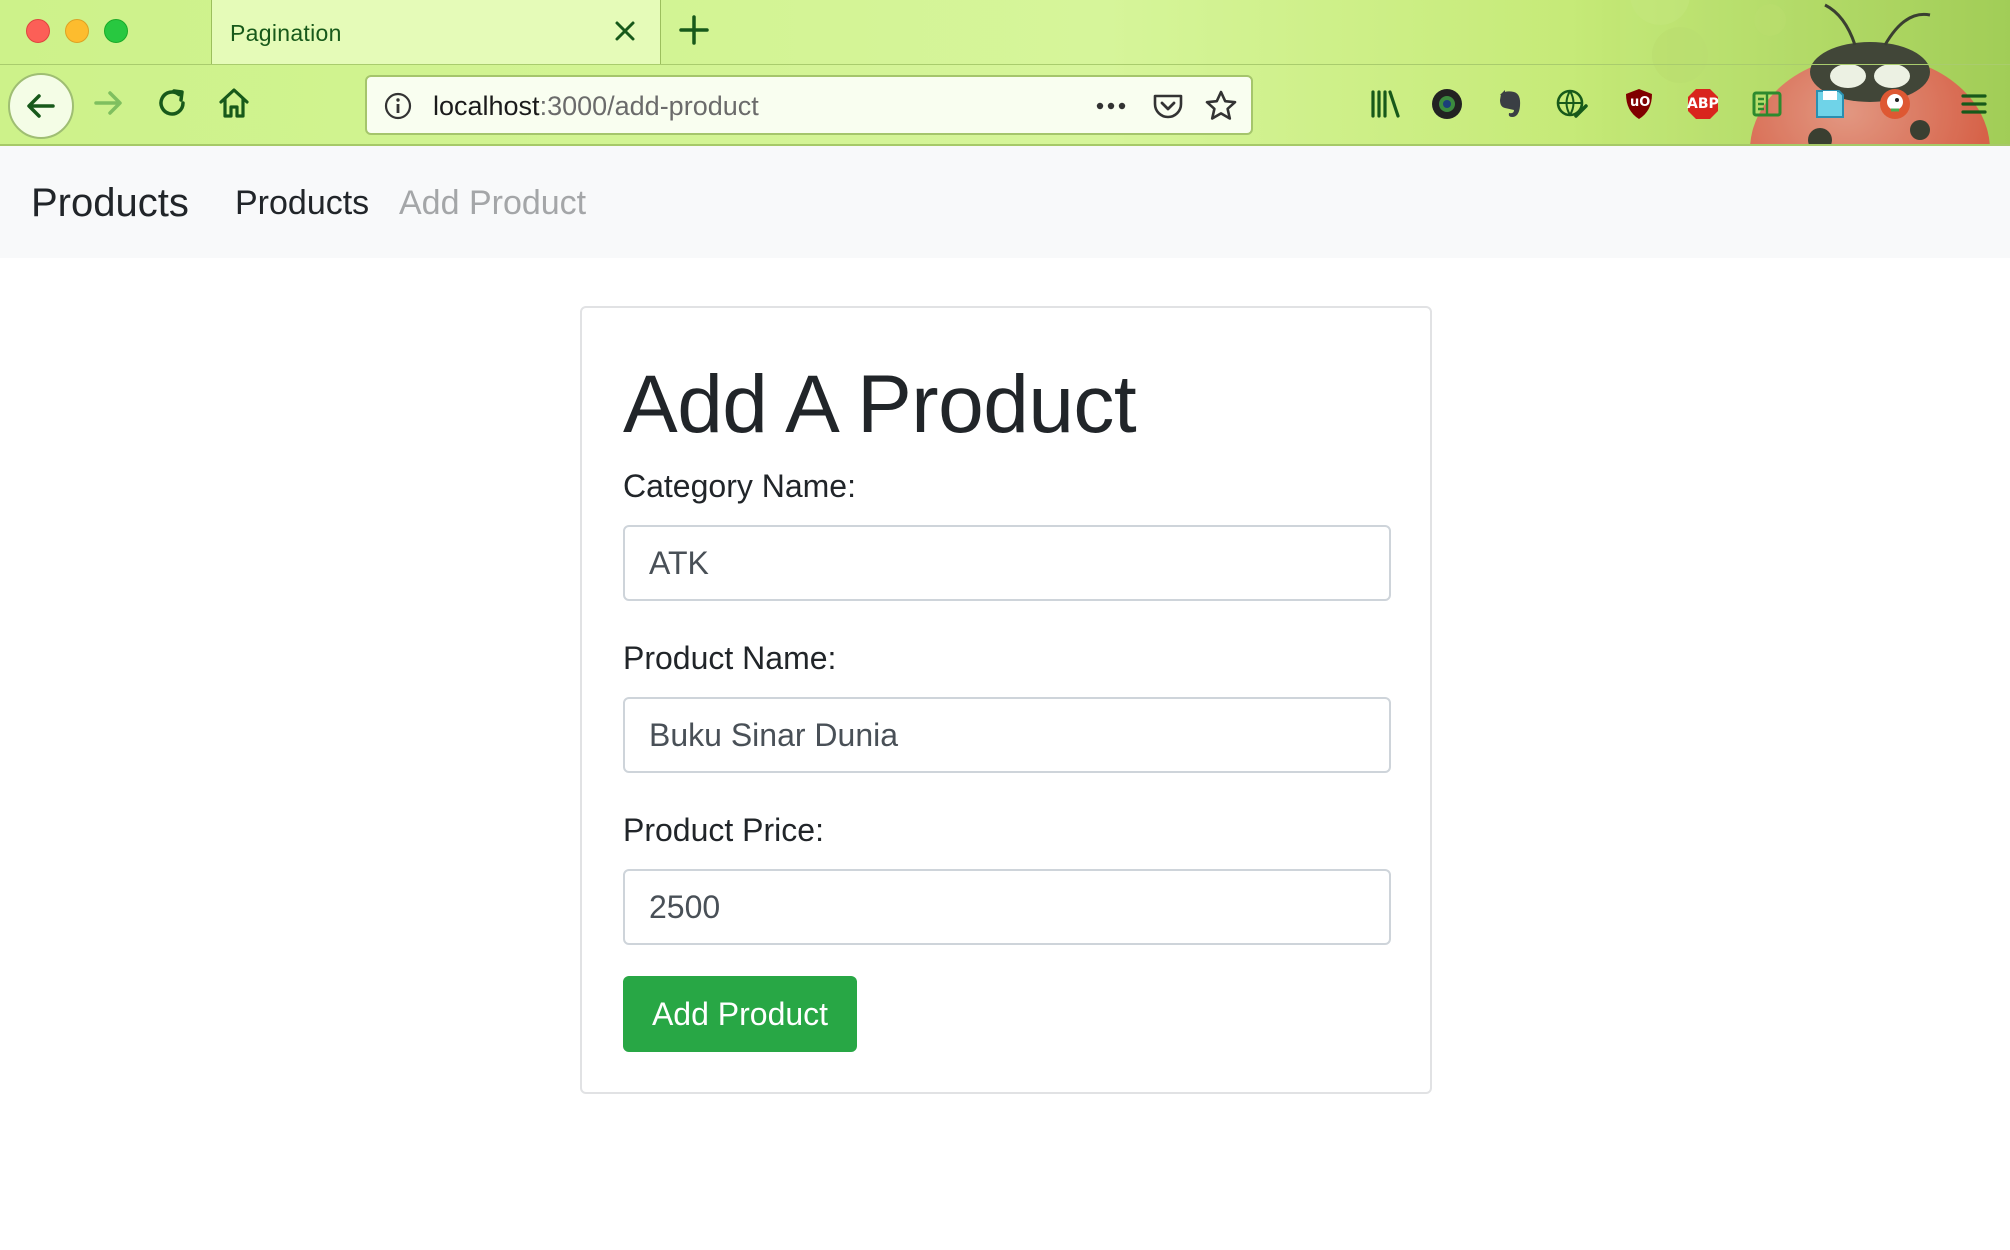 The image size is (2010, 1250). I want to click on new-tab-icon, so click(694, 30).